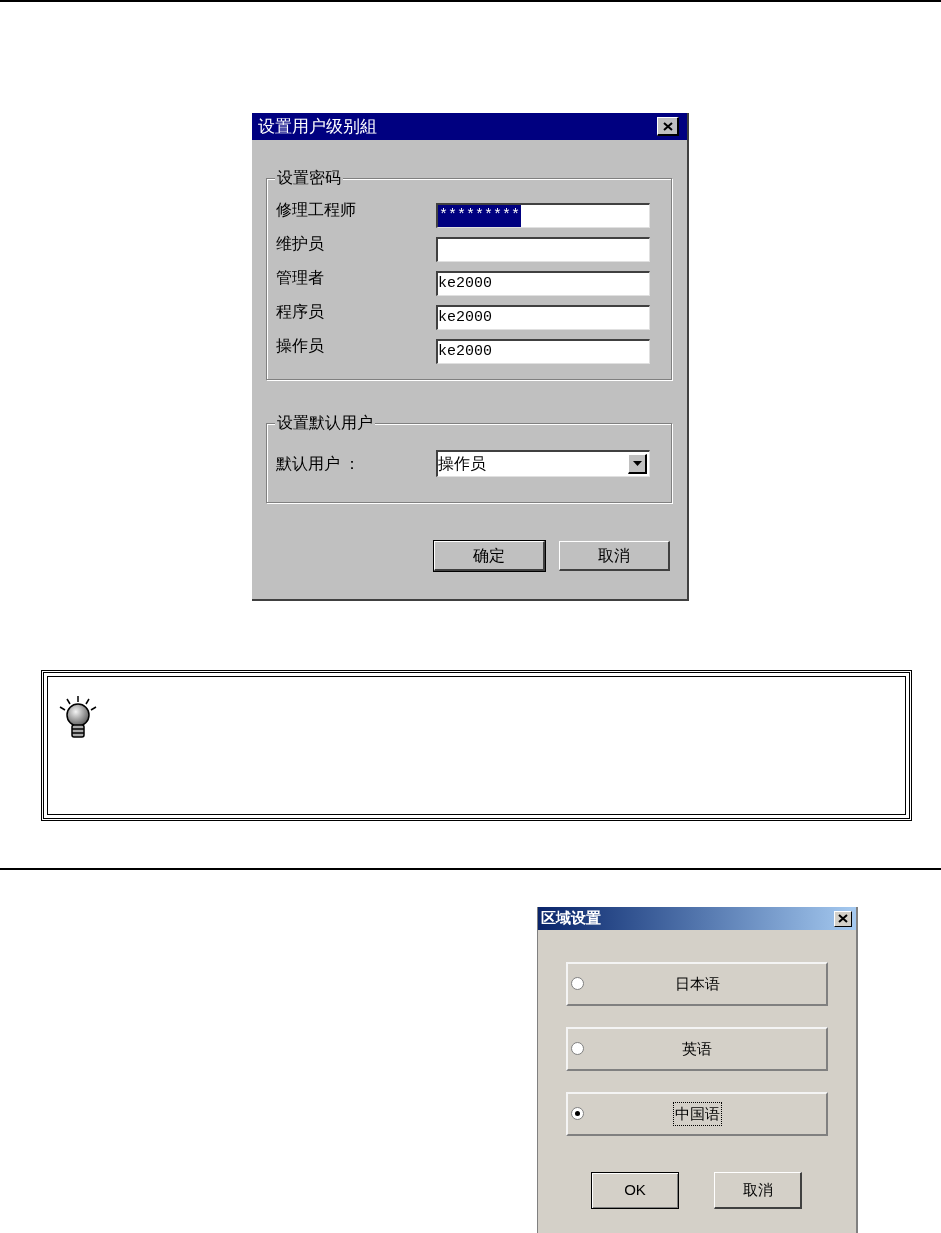 The width and height of the screenshot is (941, 1233). I want to click on input-field, so click(543, 249).